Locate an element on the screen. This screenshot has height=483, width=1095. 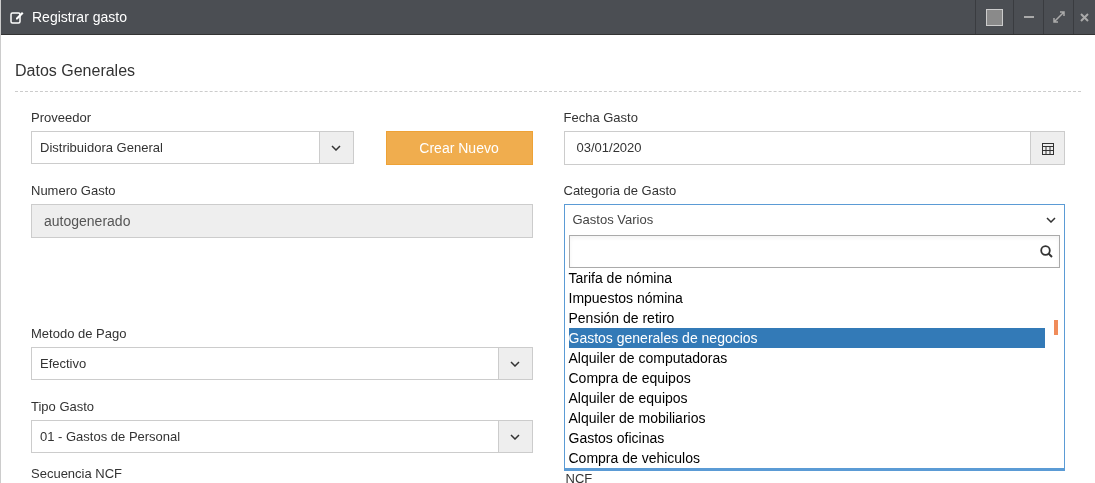
dropdown-option: Compra de vehiculos is located at coordinates (806, 458).